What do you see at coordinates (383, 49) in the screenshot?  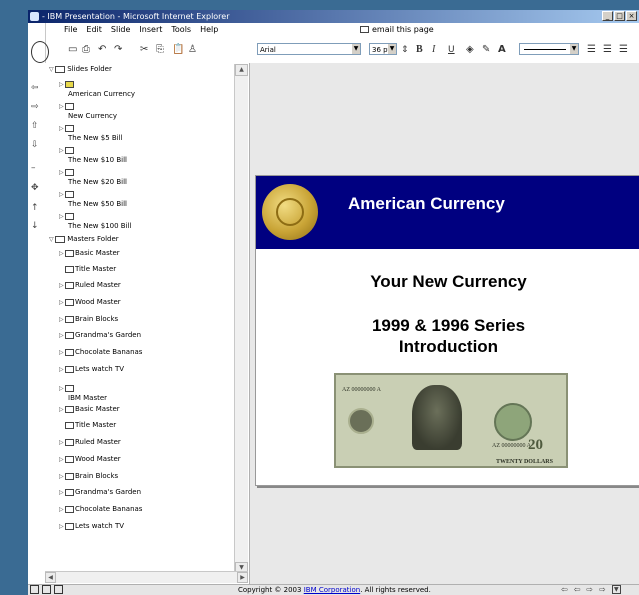 I see `font-size-select: 36 pt ▼` at bounding box center [383, 49].